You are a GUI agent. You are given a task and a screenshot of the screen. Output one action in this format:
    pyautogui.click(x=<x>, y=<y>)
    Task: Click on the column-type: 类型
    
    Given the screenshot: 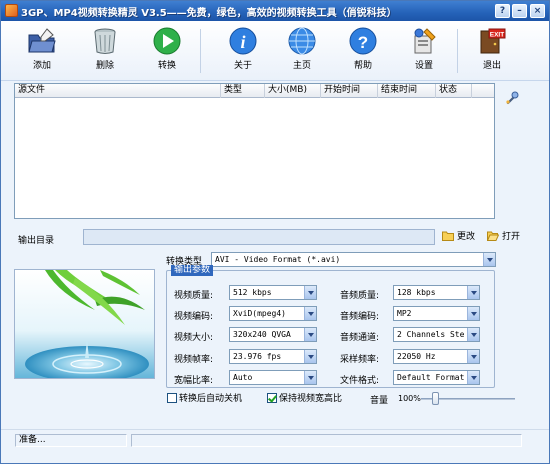 What is the action you would take?
    pyautogui.click(x=243, y=91)
    